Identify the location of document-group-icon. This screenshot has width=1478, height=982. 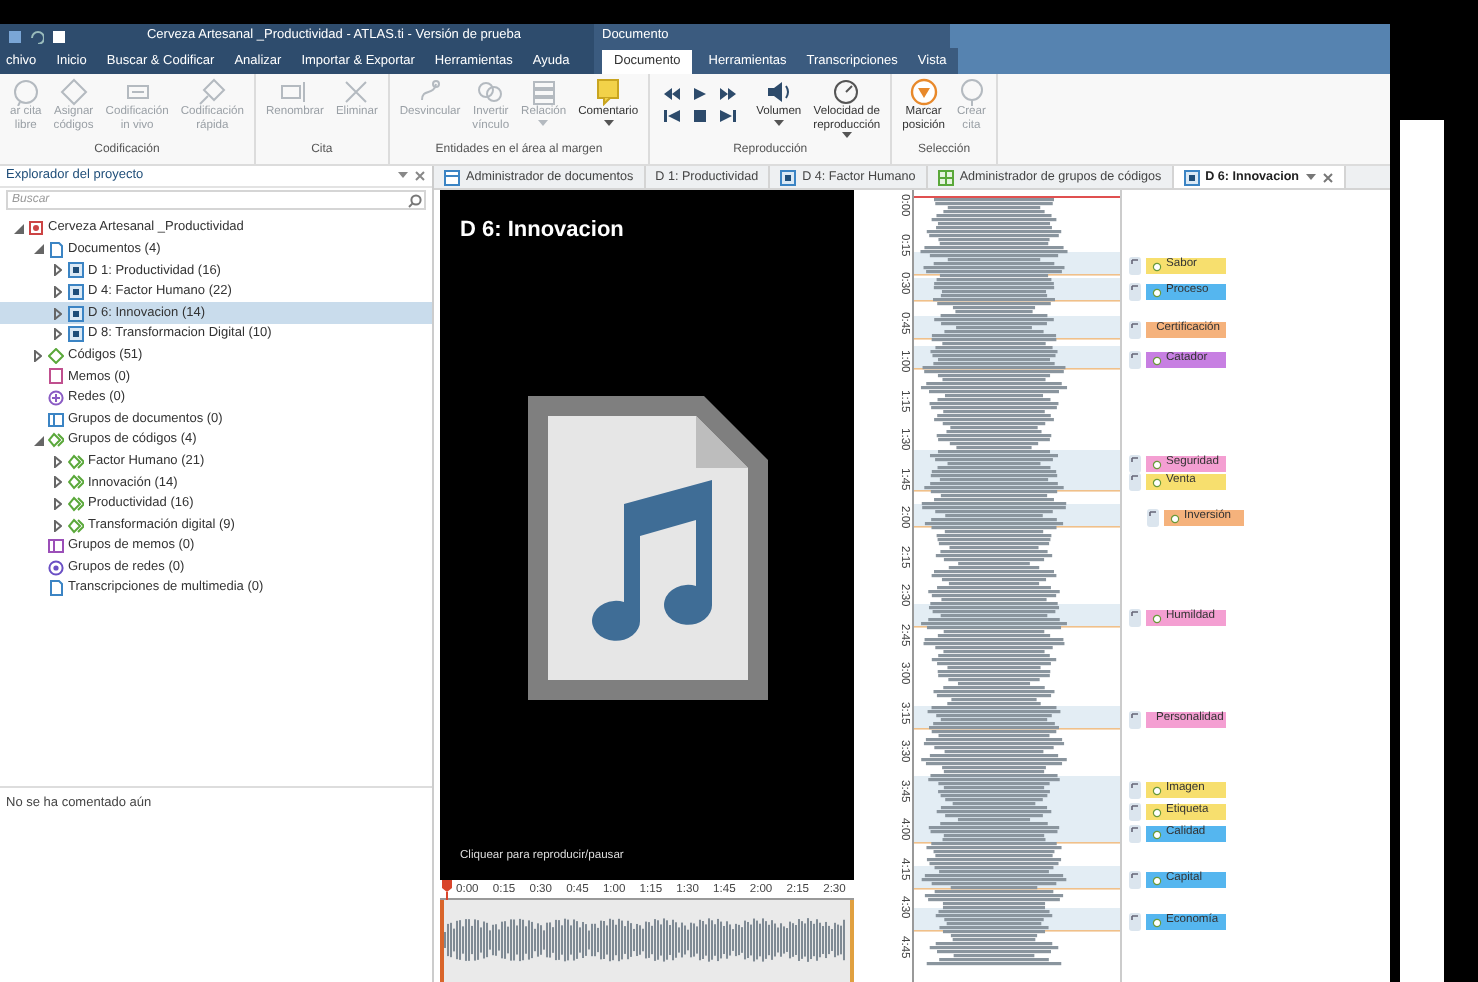
(56, 419).